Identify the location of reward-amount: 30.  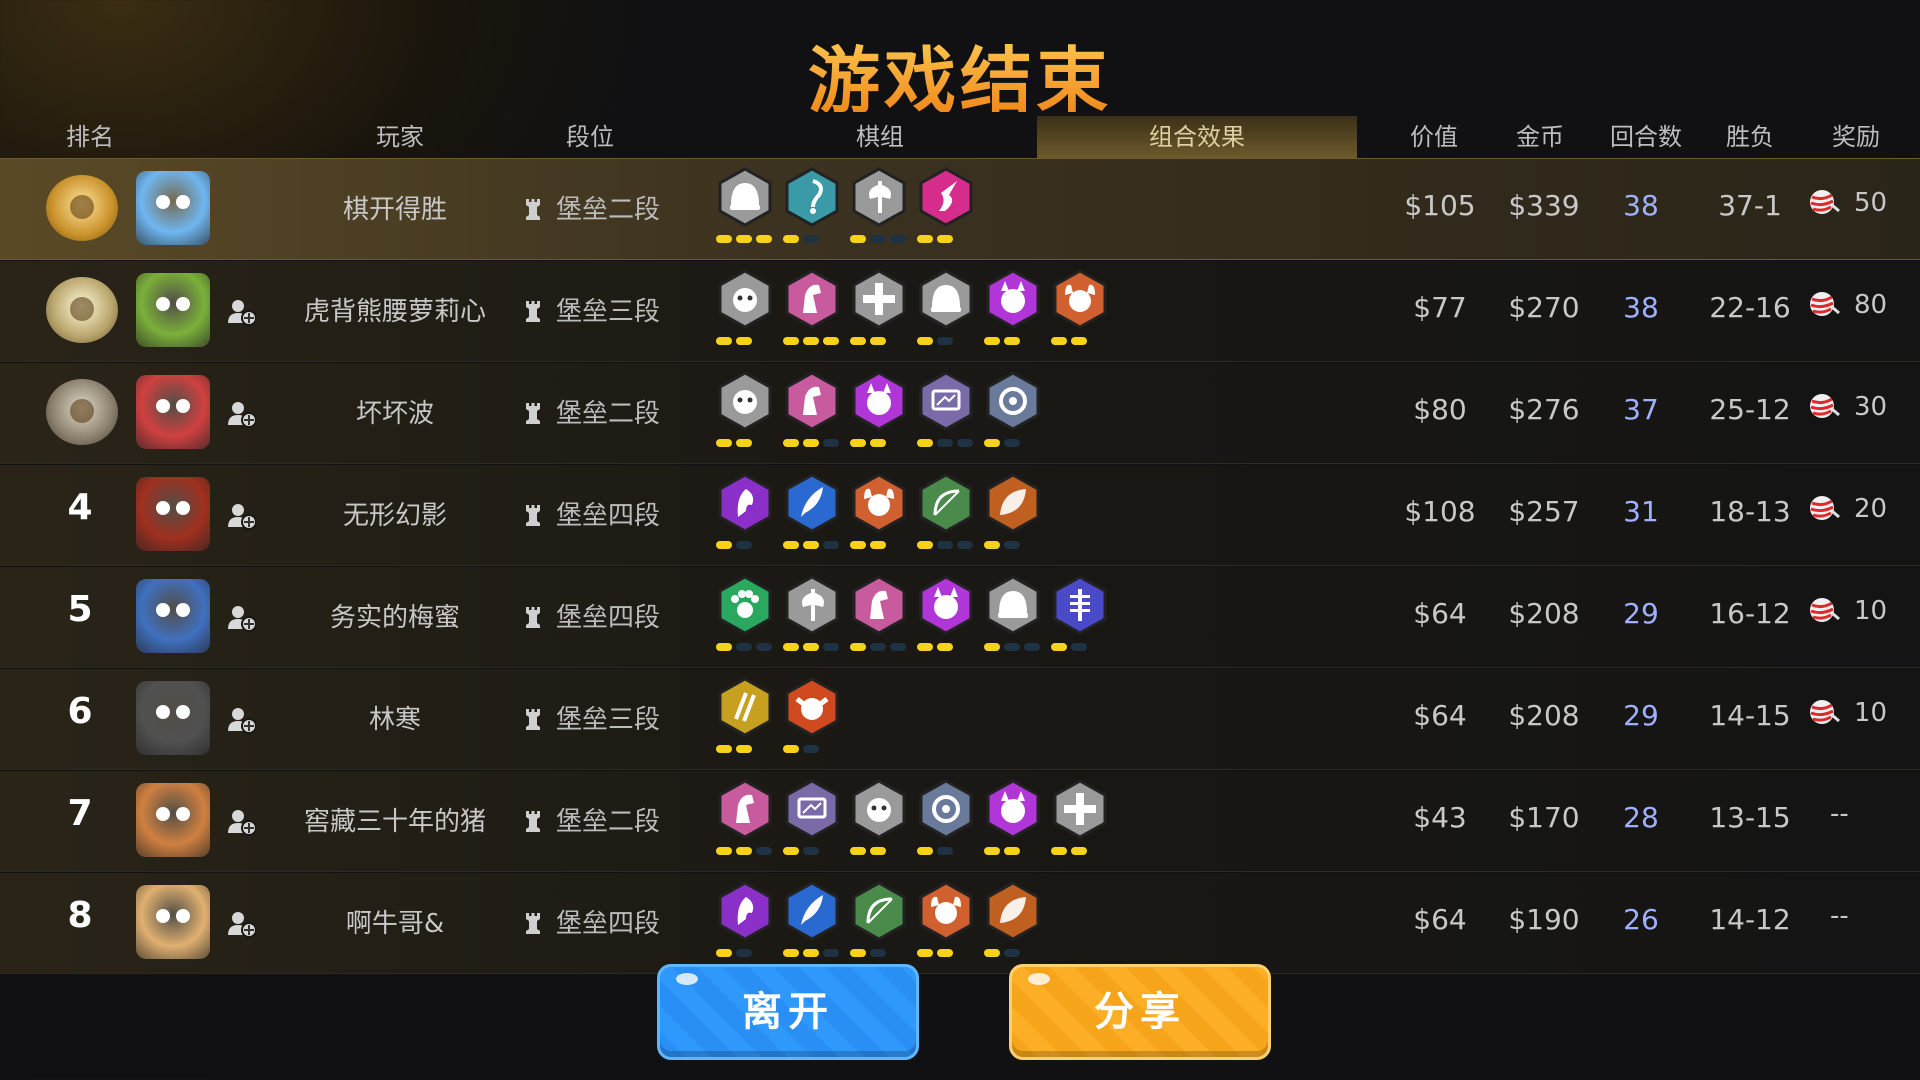
(1871, 407).